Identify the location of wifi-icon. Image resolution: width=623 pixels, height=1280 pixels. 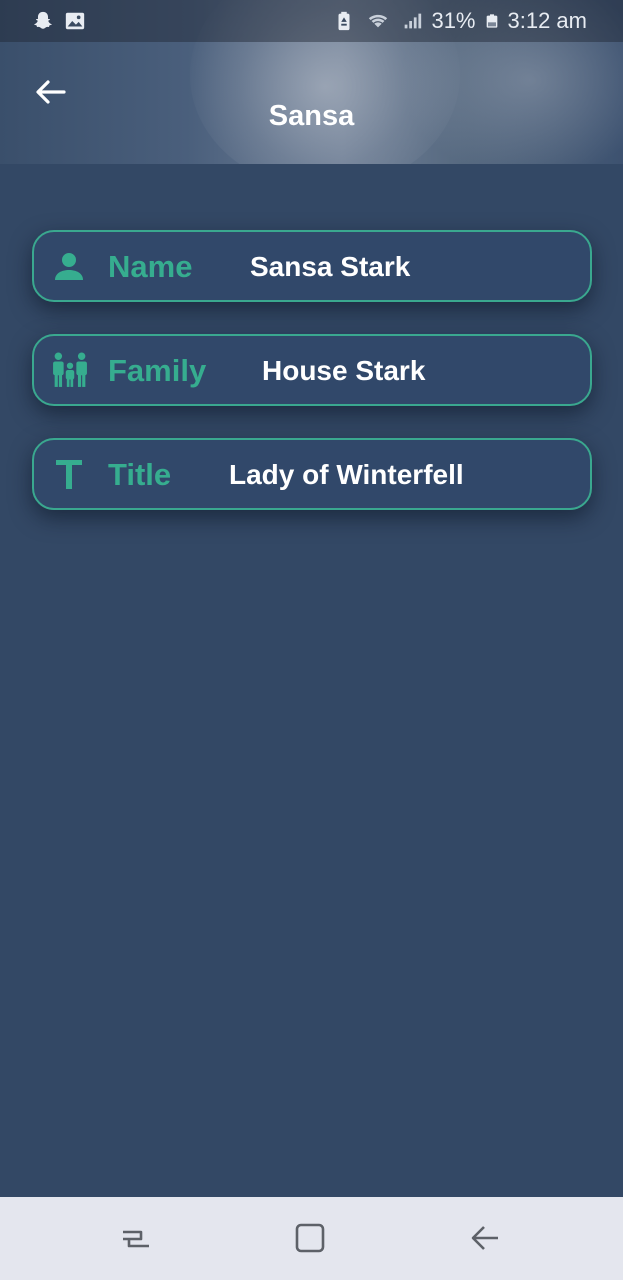
(378, 21).